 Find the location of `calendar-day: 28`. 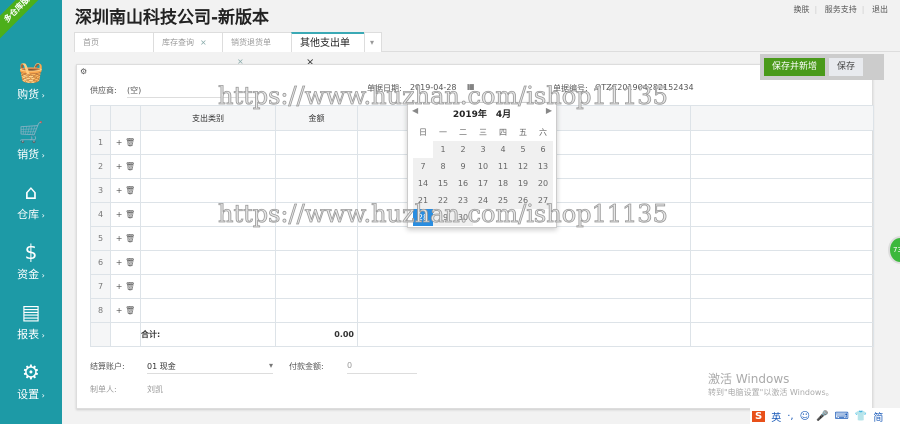

calendar-day: 28 is located at coordinates (423, 217).